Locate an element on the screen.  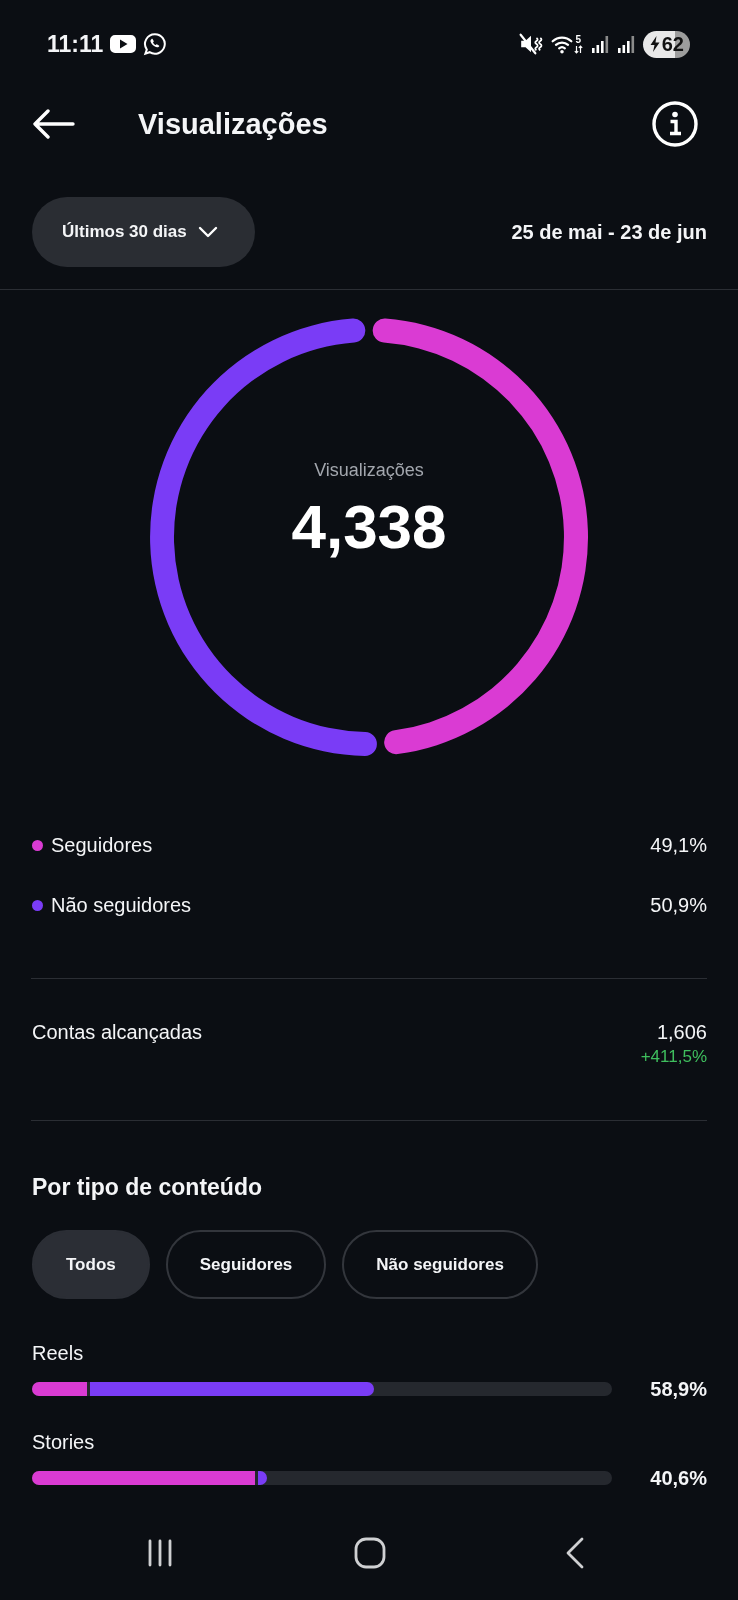
chevron-down-icon is located at coordinates (207, 232).